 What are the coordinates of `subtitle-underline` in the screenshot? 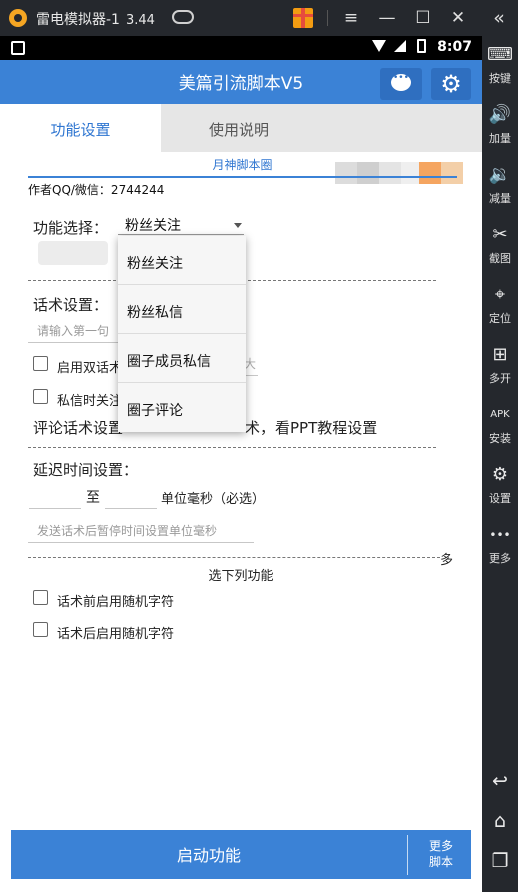 It's located at (242, 177).